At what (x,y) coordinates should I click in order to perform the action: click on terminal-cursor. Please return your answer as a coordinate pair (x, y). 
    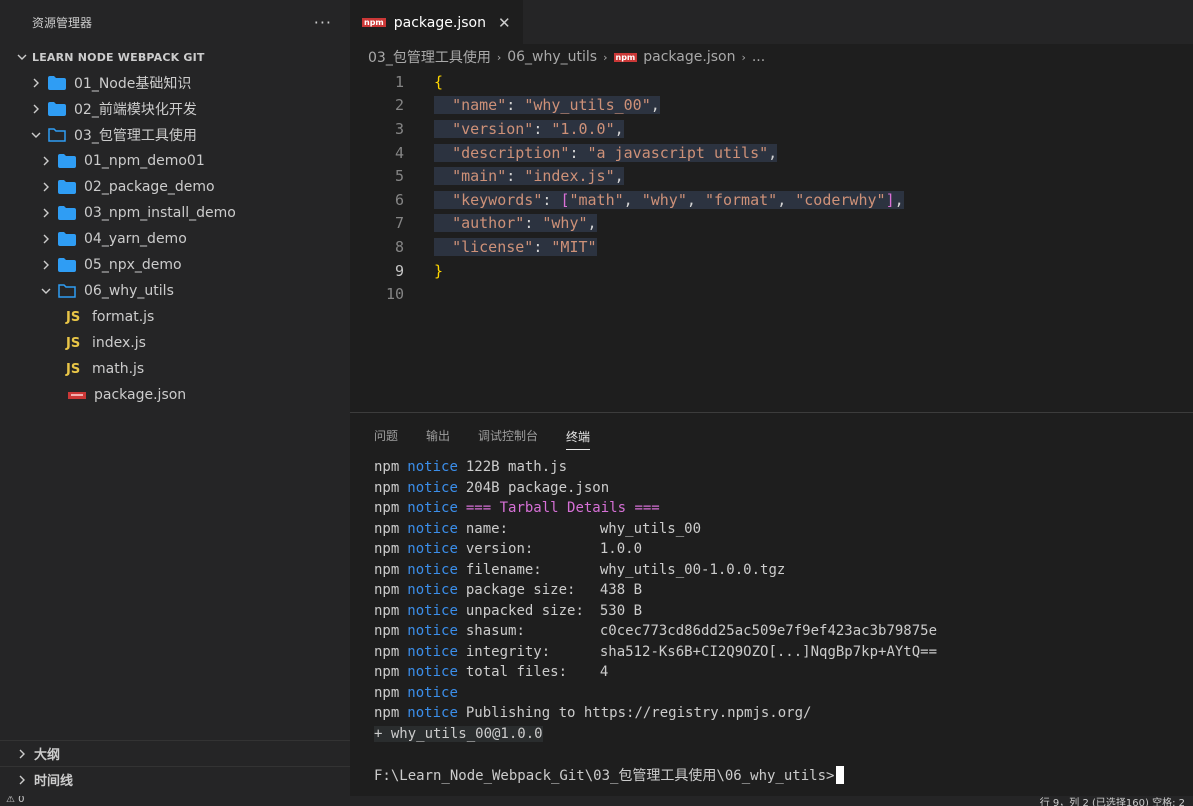
    Looking at the image, I should click on (840, 774).